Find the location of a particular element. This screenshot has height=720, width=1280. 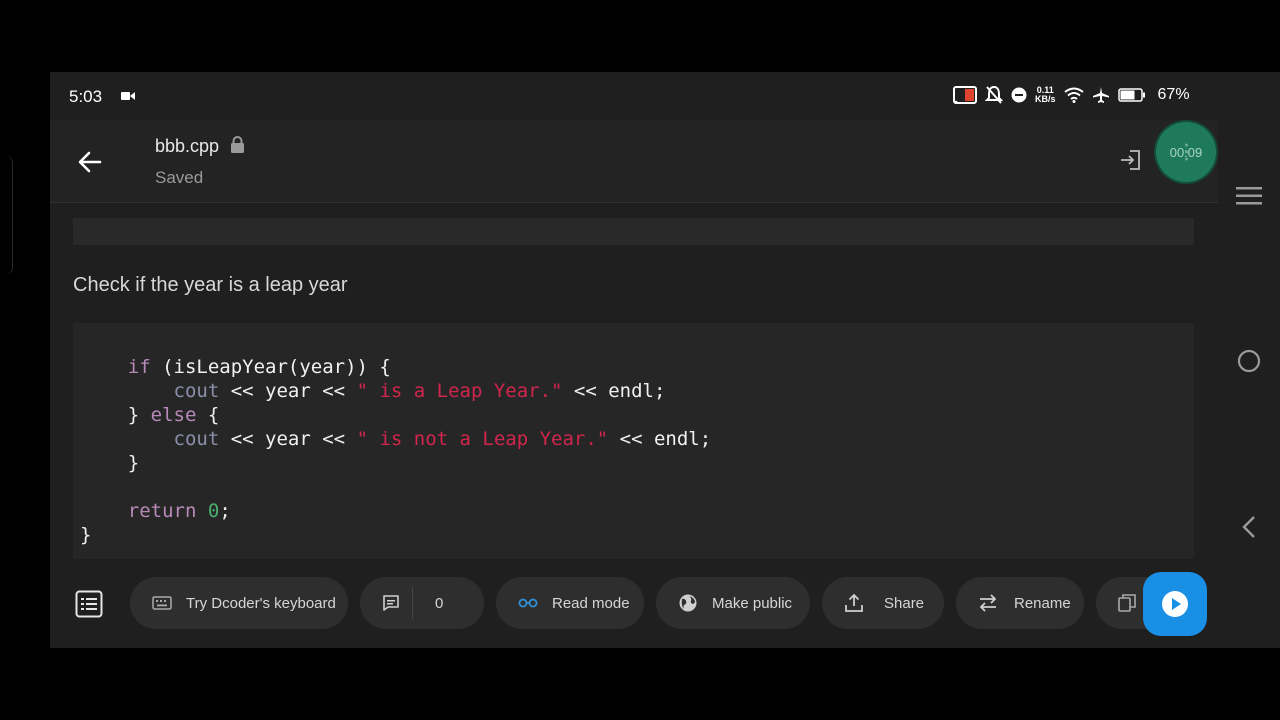

bell-off-icon is located at coordinates (994, 94).